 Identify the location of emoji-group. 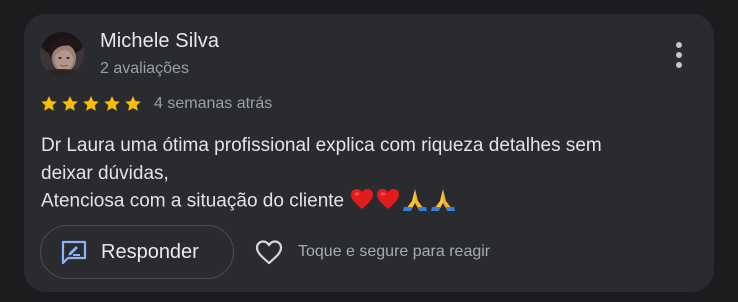
(403, 201).